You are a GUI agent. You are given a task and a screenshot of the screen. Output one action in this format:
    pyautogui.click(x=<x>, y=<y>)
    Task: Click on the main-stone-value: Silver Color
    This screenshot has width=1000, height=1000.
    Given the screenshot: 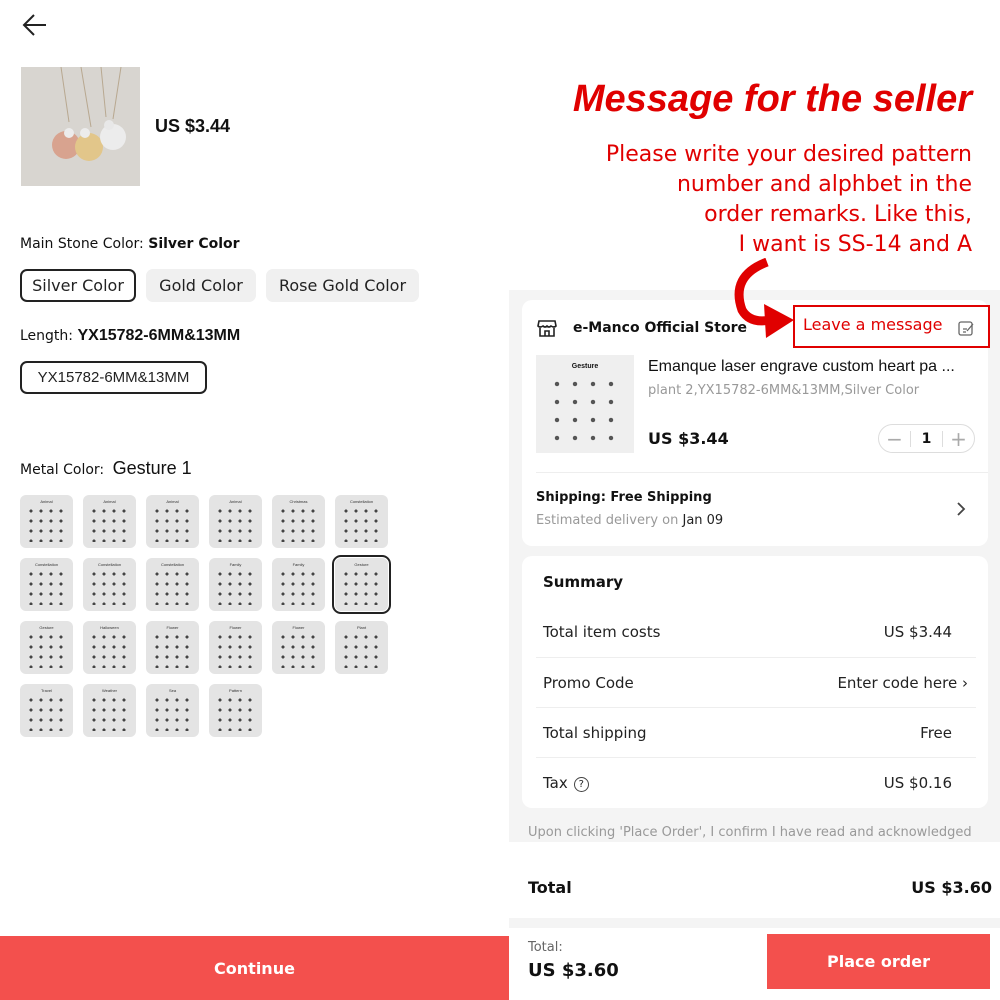 What is the action you would take?
    pyautogui.click(x=194, y=244)
    